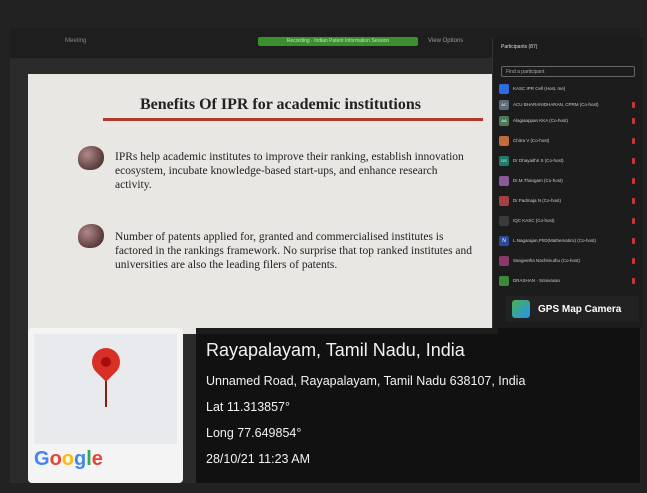  I want to click on map-tile, so click(105, 389).